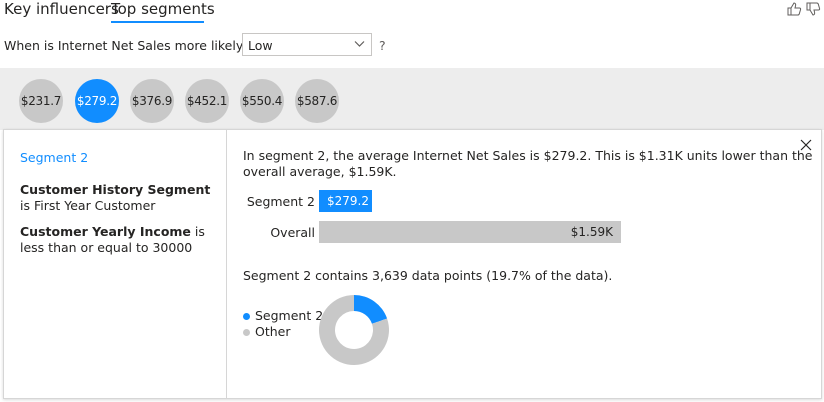 The height and width of the screenshot is (402, 824). What do you see at coordinates (260, 45) in the screenshot?
I see `dropdown-value: Low` at bounding box center [260, 45].